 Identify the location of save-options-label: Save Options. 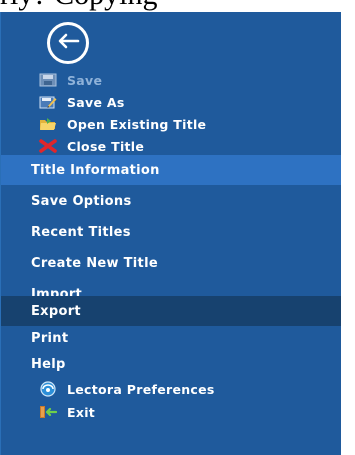
(81, 201).